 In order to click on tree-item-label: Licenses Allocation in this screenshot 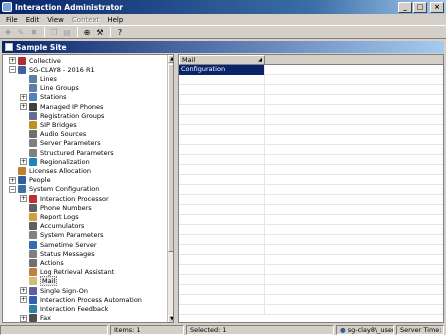, I will do `click(60, 170)`.